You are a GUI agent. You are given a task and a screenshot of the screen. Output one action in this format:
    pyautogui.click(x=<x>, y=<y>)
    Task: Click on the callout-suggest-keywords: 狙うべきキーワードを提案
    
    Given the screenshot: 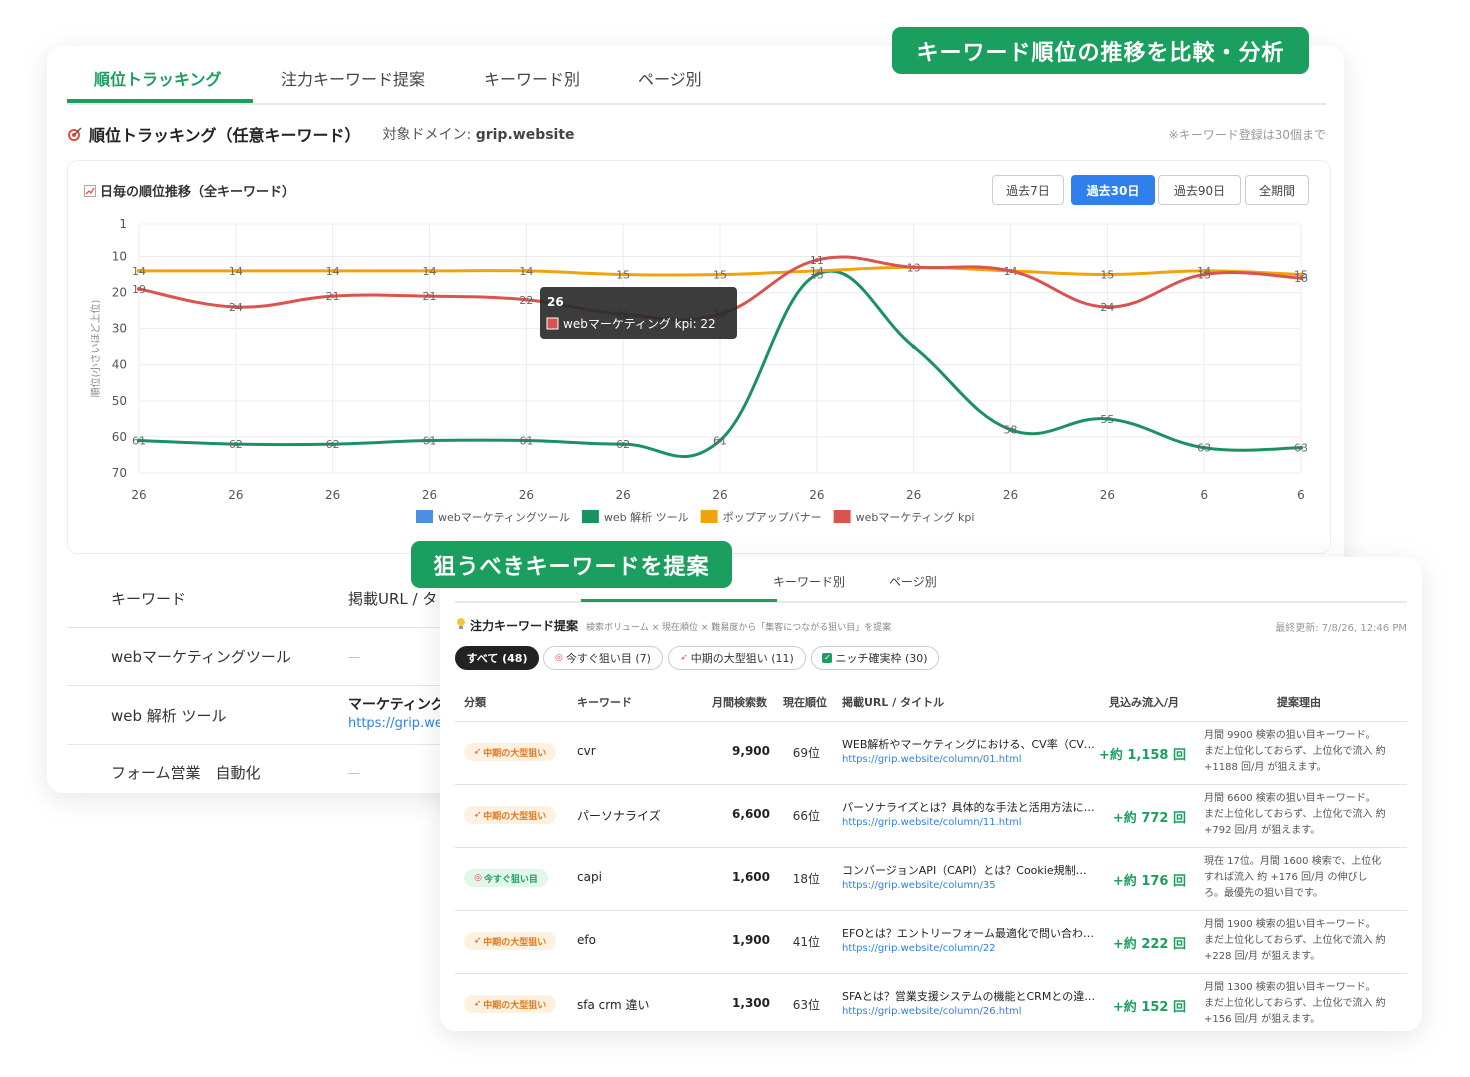 What is the action you would take?
    pyautogui.click(x=571, y=564)
    